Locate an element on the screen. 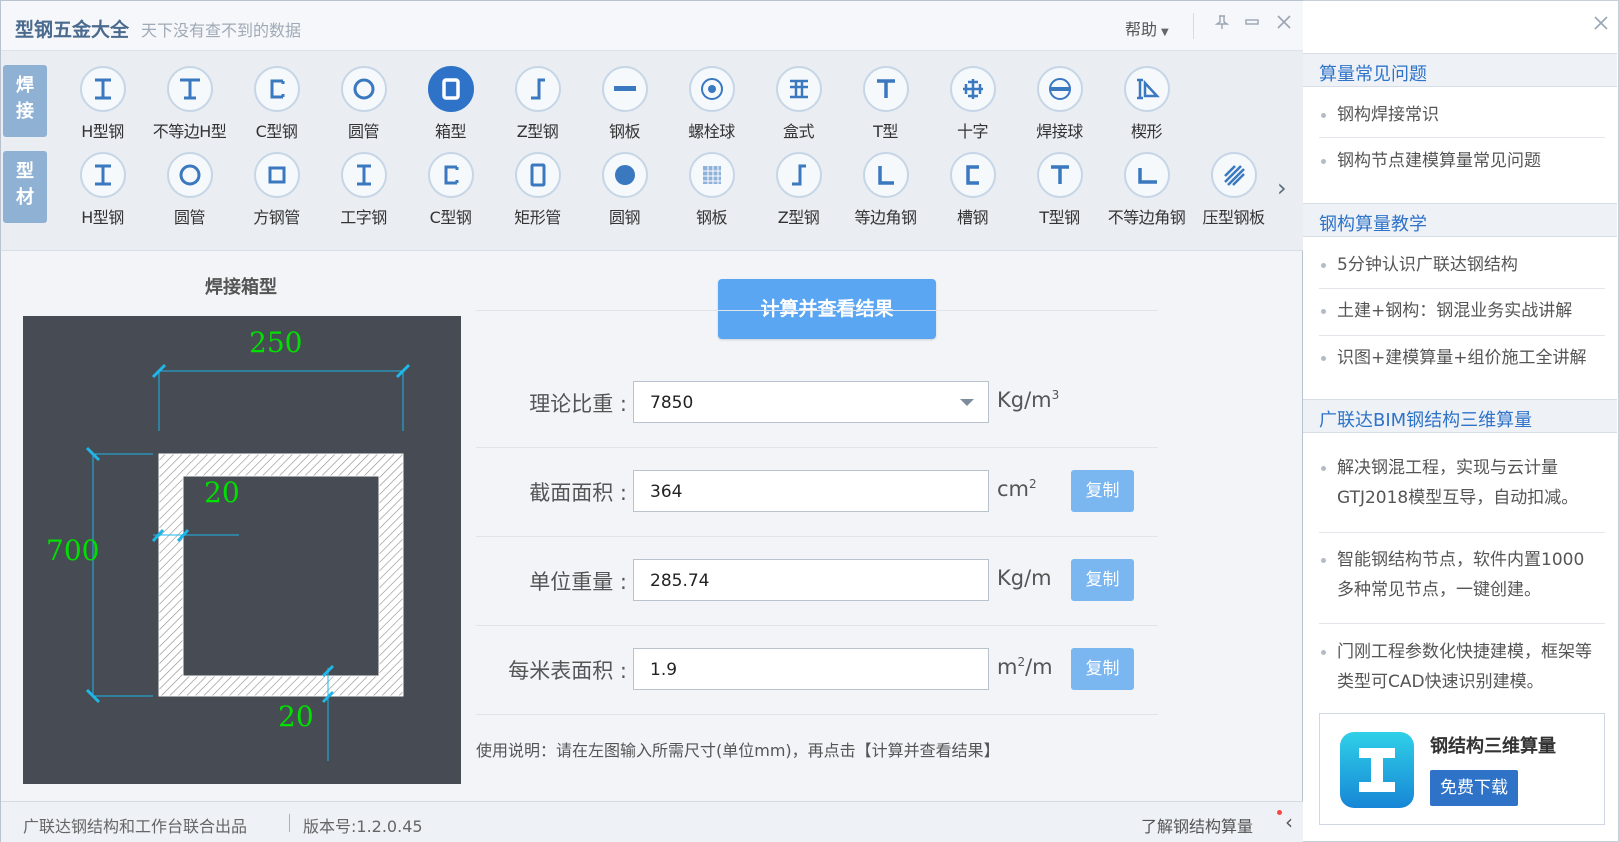  section-type-button: T型 is located at coordinates (885, 104).